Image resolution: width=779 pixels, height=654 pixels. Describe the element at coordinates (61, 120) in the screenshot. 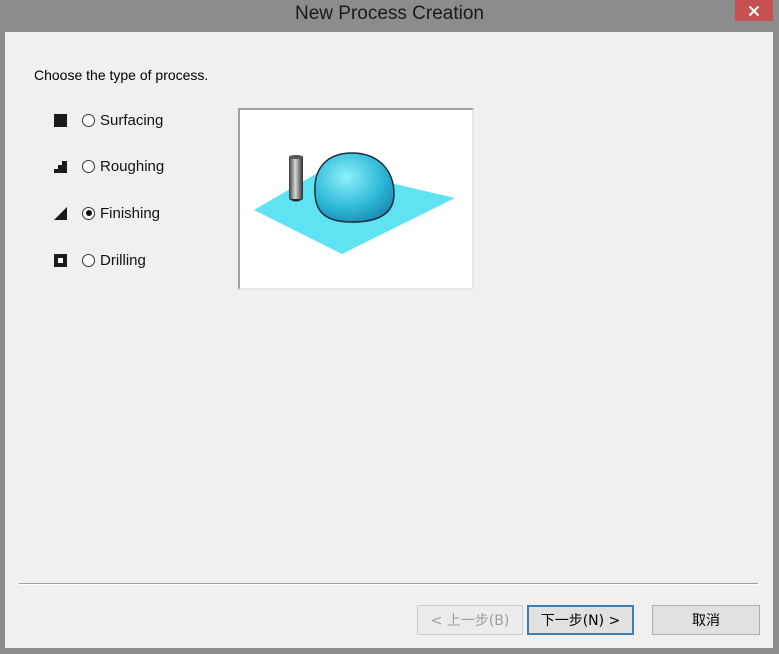

I see `filled-square-icon` at that location.